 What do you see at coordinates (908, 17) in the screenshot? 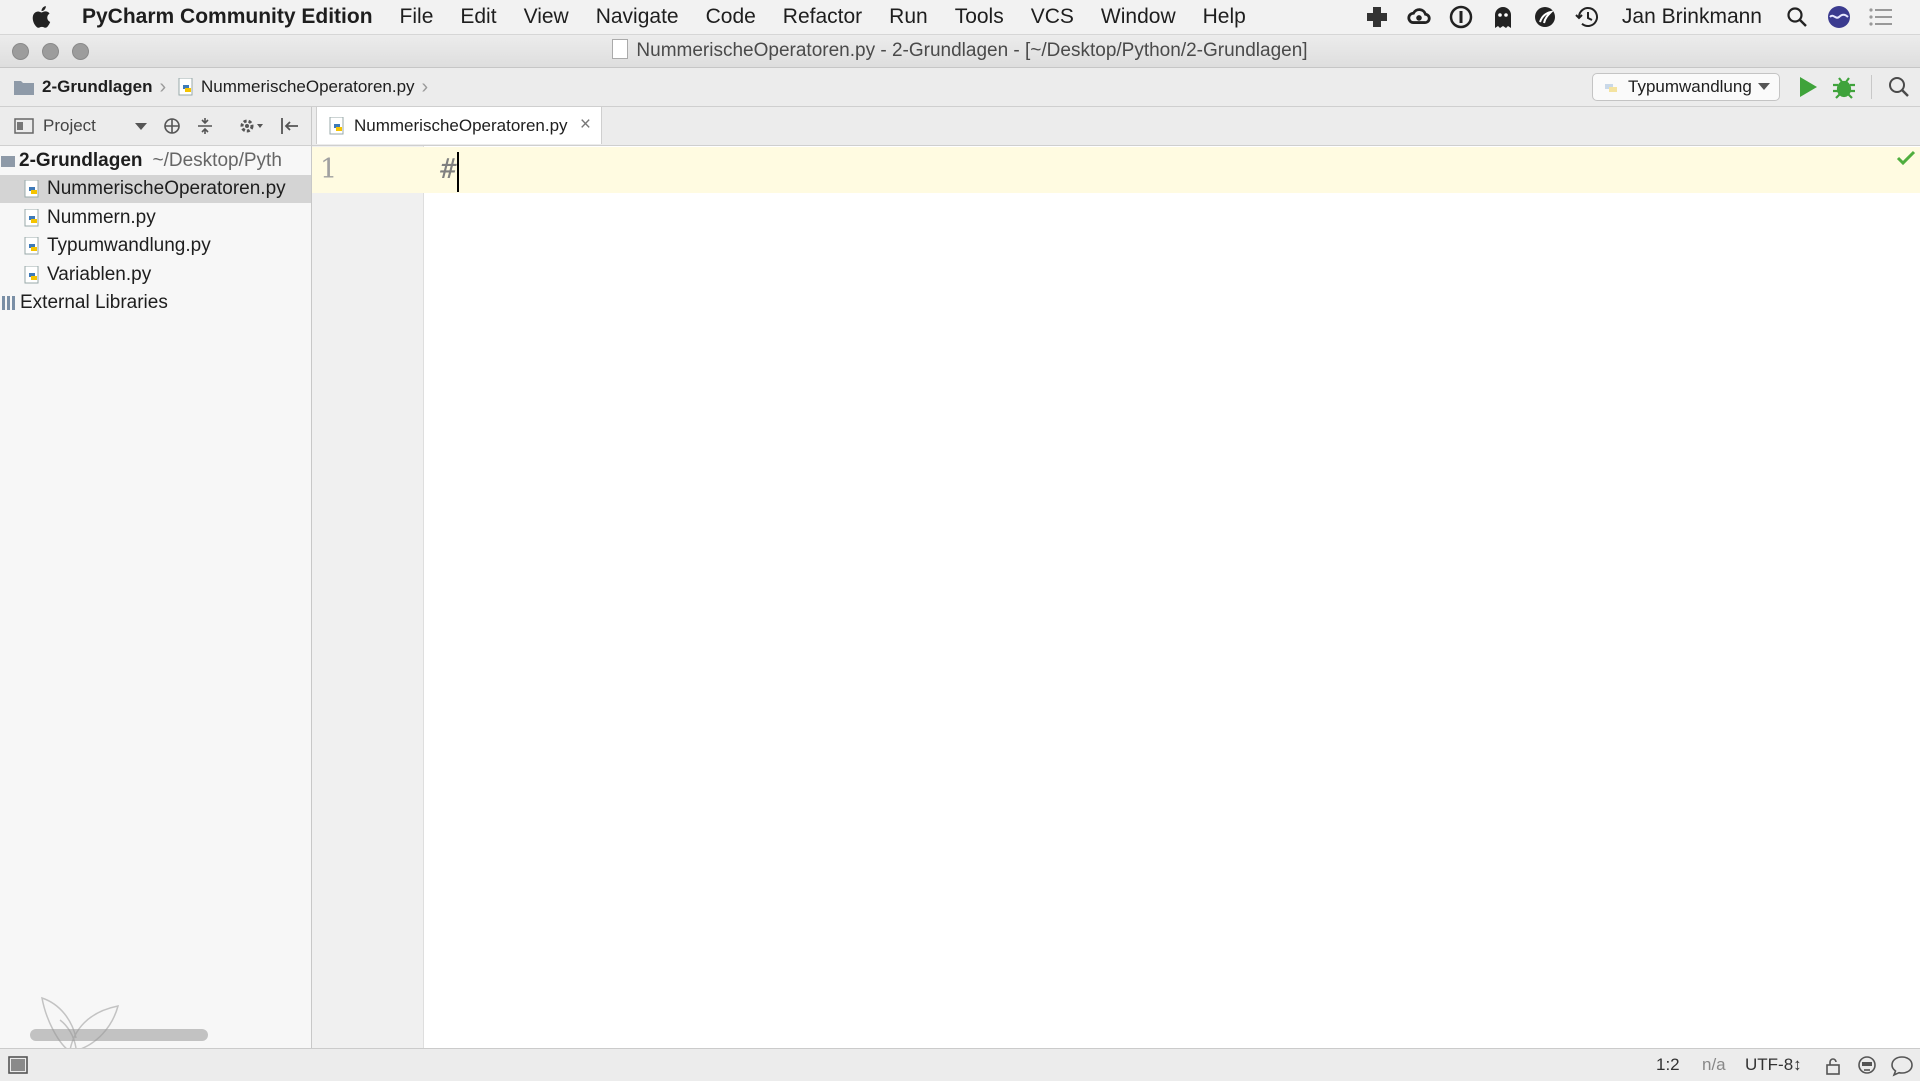
I see `menu-run: Run` at bounding box center [908, 17].